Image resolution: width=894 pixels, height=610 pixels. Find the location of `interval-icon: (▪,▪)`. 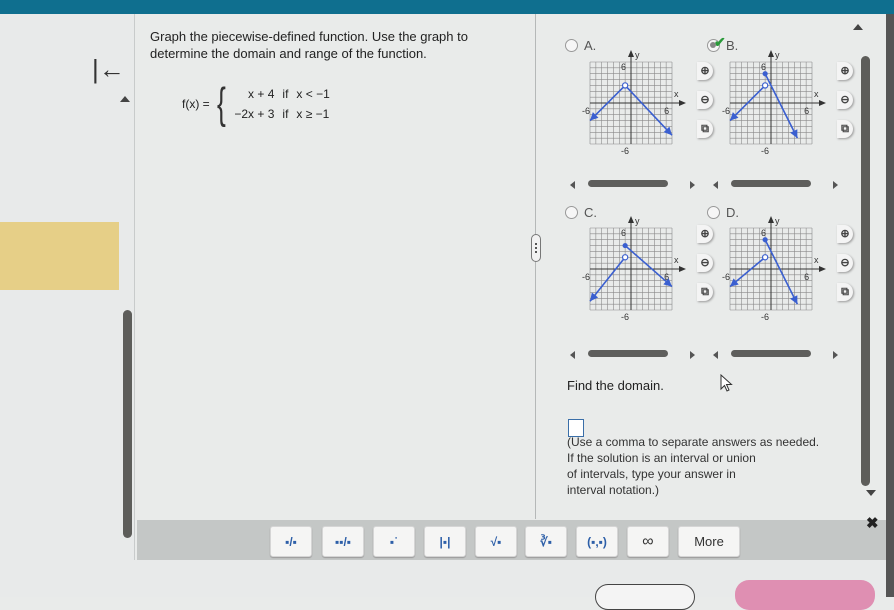

interval-icon: (▪,▪) is located at coordinates (597, 541).